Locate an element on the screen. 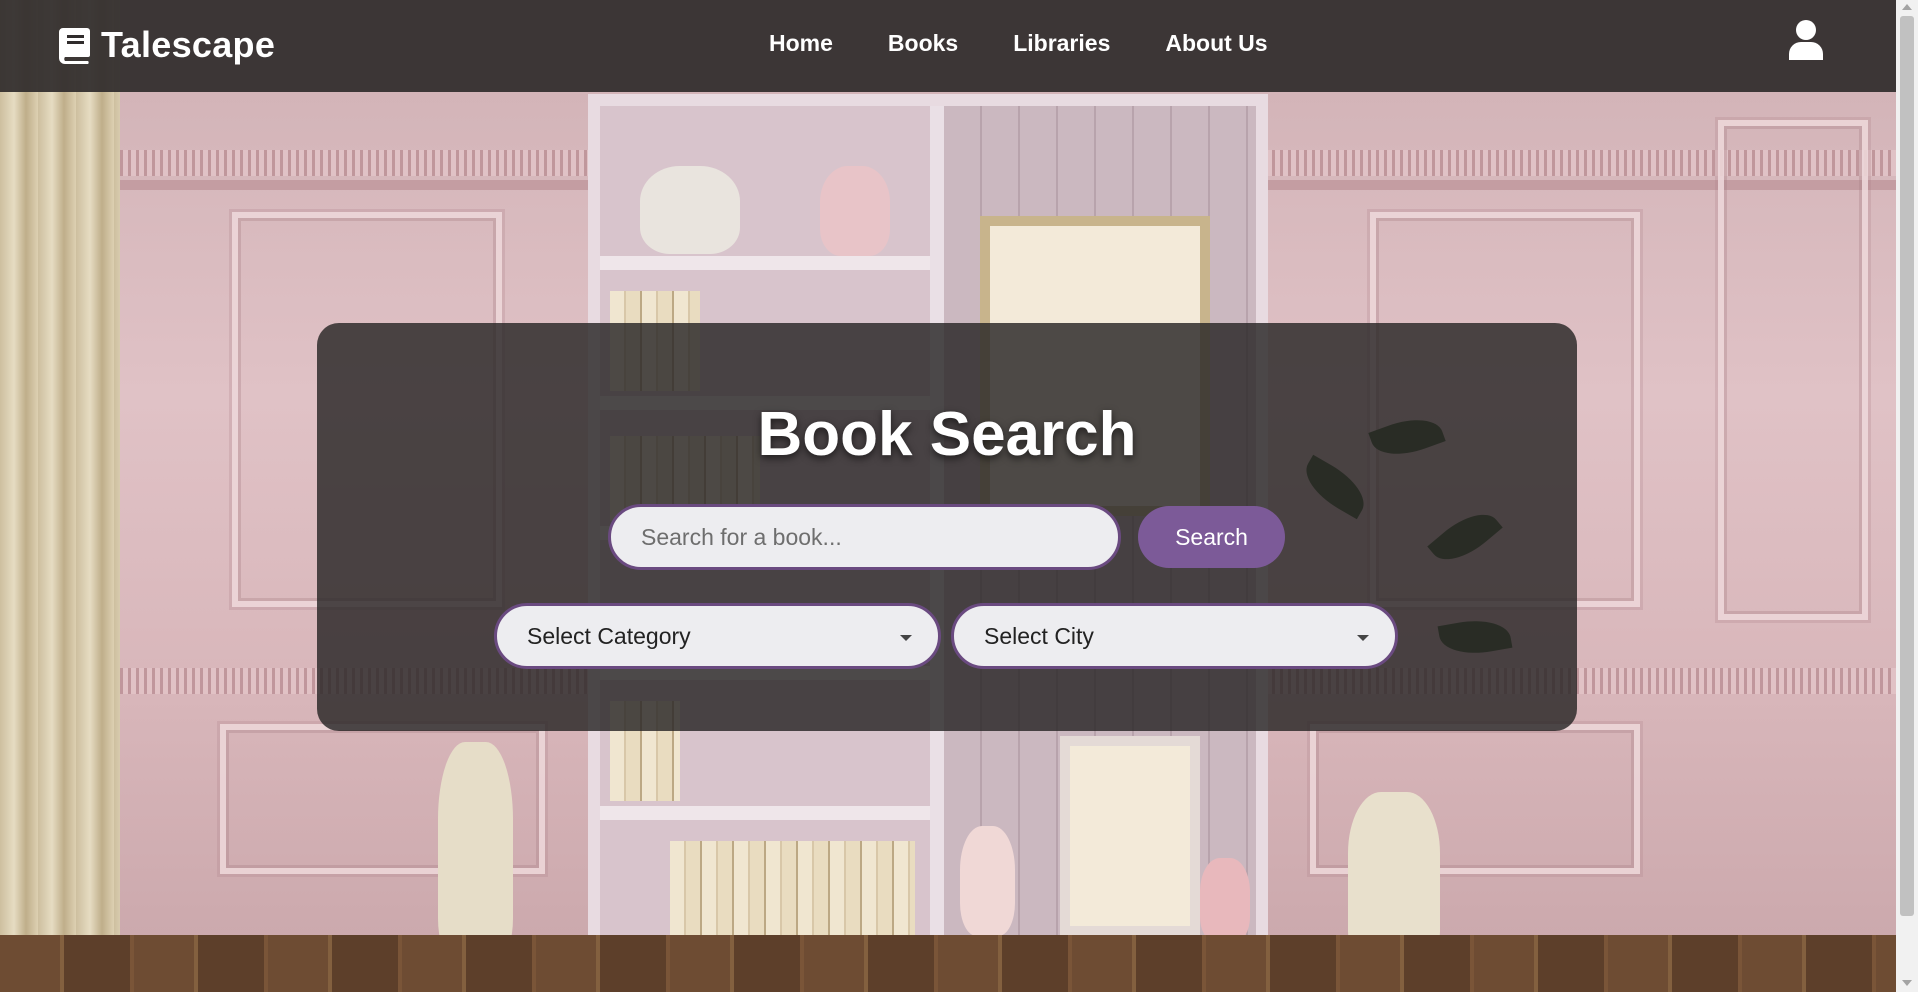  main-nav: Home Books Libraries About Us is located at coordinates (1018, 43).